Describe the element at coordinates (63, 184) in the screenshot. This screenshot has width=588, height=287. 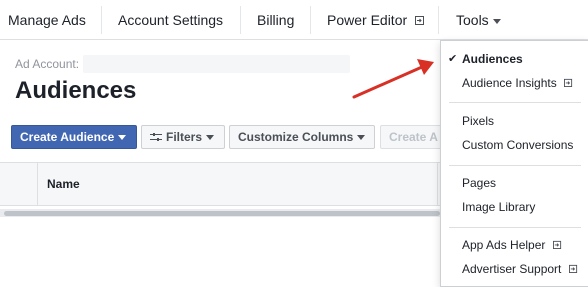
I see `column-header-name: Name` at that location.